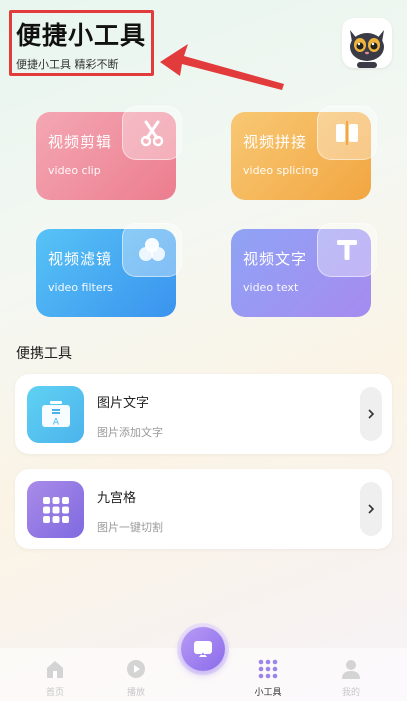 This screenshot has height=701, width=407. I want to click on card-title: 视频滤镜, so click(80, 259).